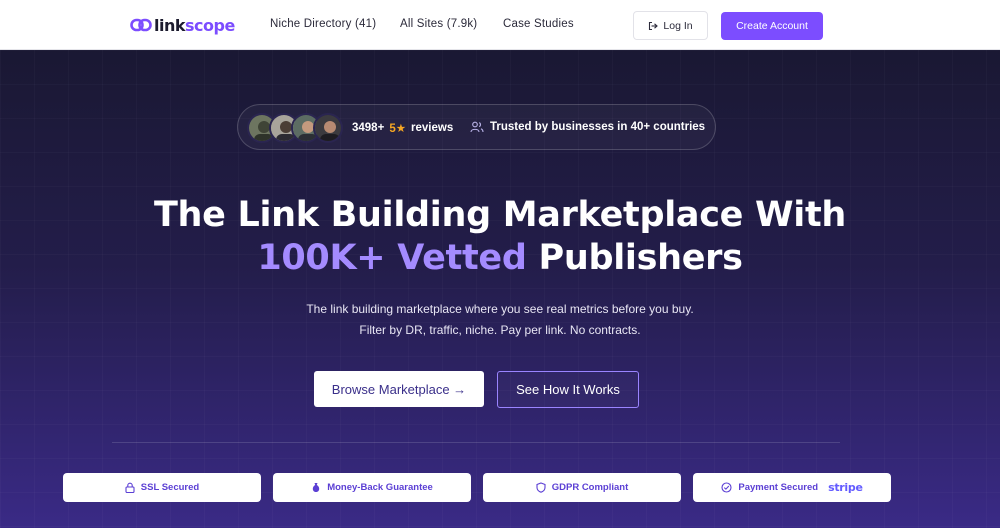 This screenshot has width=1000, height=528. Describe the element at coordinates (432, 128) in the screenshot. I see `reviews-label: reviews` at that location.